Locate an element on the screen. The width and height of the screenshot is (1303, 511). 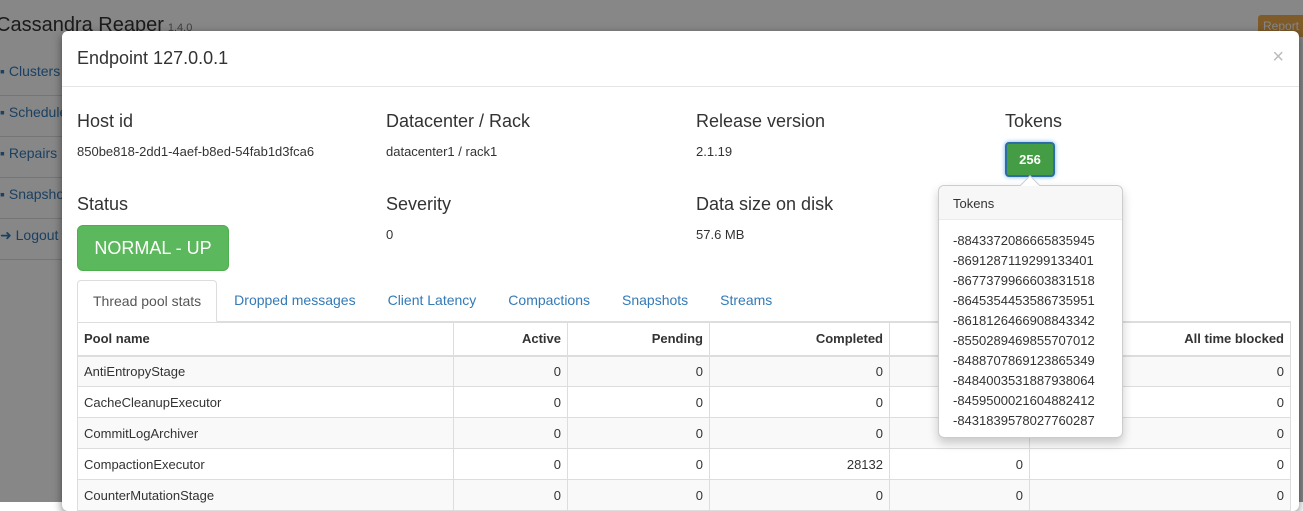
table-row: CounterMutationStage 0 0 0 0 0 is located at coordinates (684, 495).